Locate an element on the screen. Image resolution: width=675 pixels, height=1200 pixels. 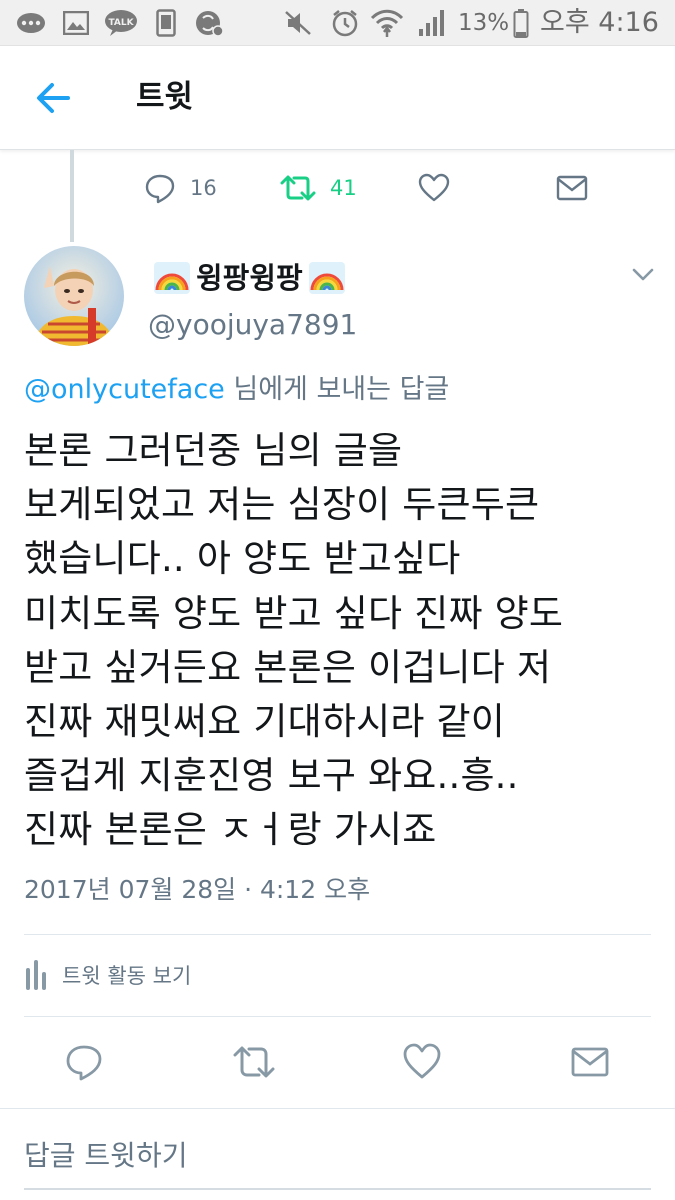
reply-input: 답글 트윗하기 is located at coordinates (105, 1156).